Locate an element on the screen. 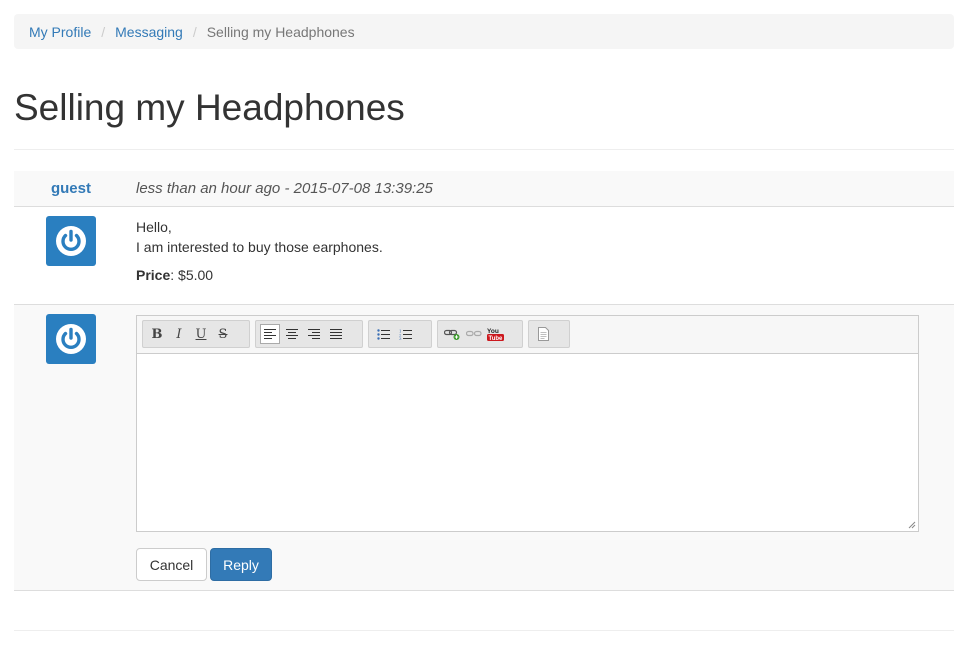 This screenshot has height=646, width=972. align-left-icon is located at coordinates (270, 334).